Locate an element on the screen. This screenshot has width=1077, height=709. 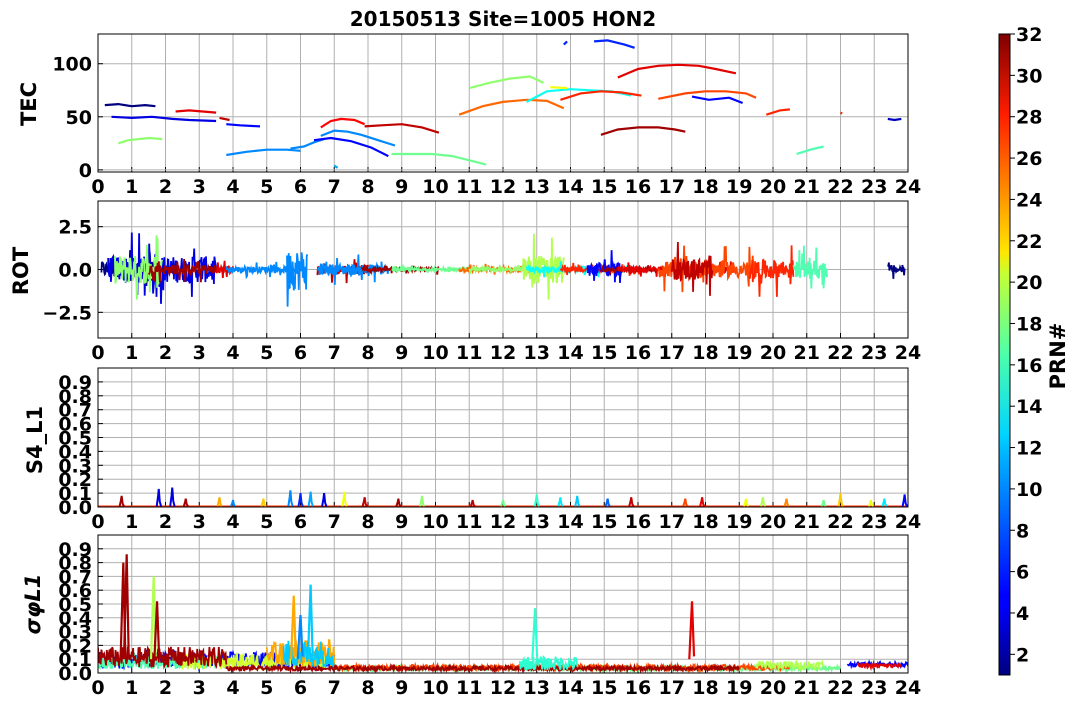
chart-title: 20150513 Site=1005 HON2 is located at coordinates (503, 19).